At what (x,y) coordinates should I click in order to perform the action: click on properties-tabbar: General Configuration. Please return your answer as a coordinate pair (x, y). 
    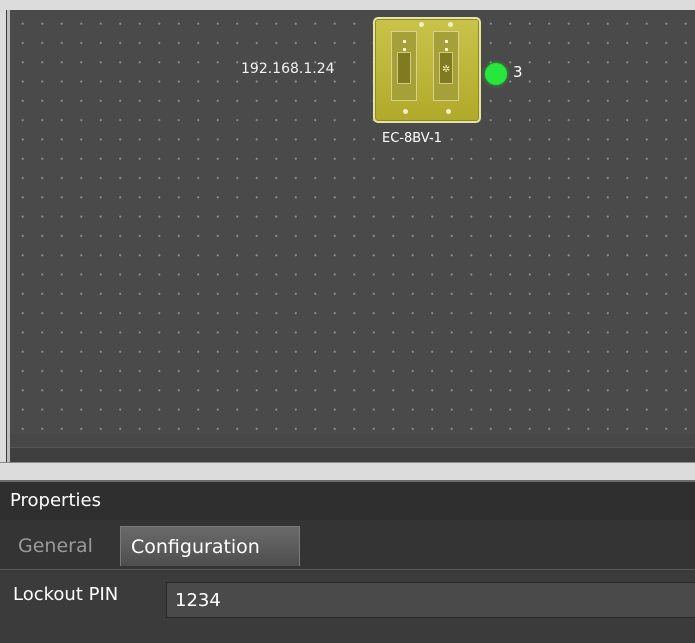
    Looking at the image, I should click on (347, 545).